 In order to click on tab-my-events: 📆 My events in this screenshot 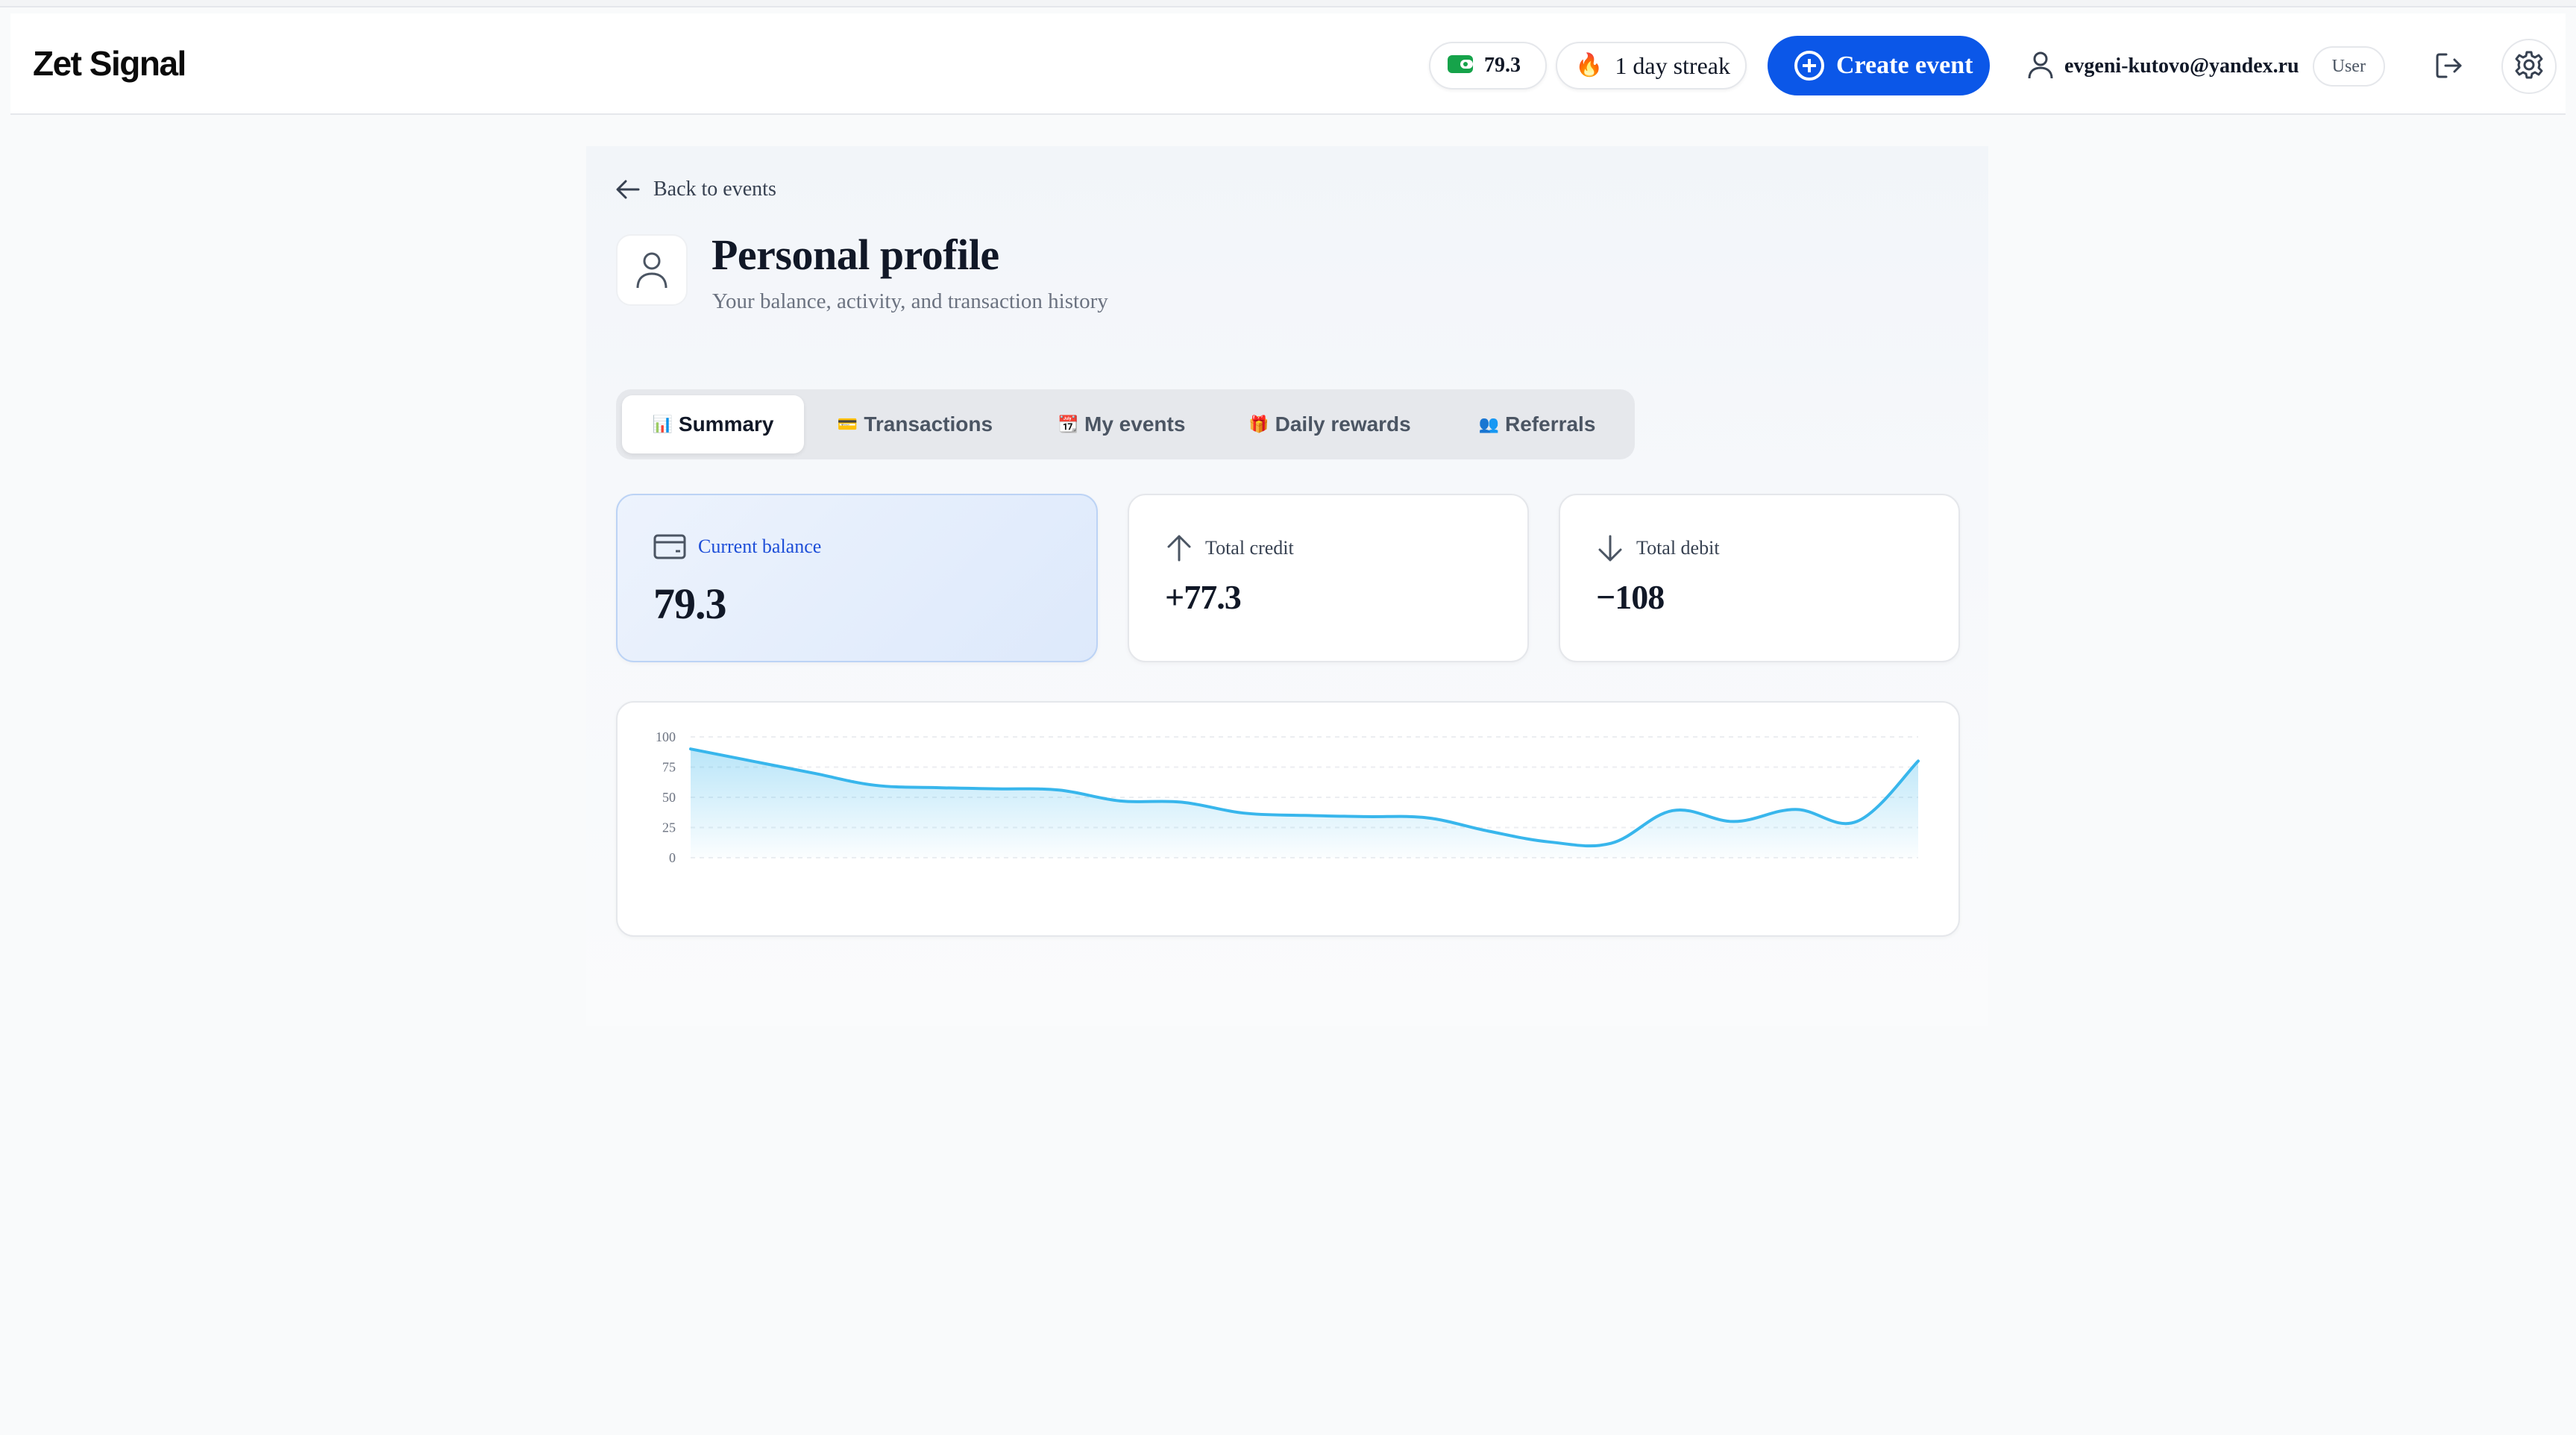, I will do `click(1122, 424)`.